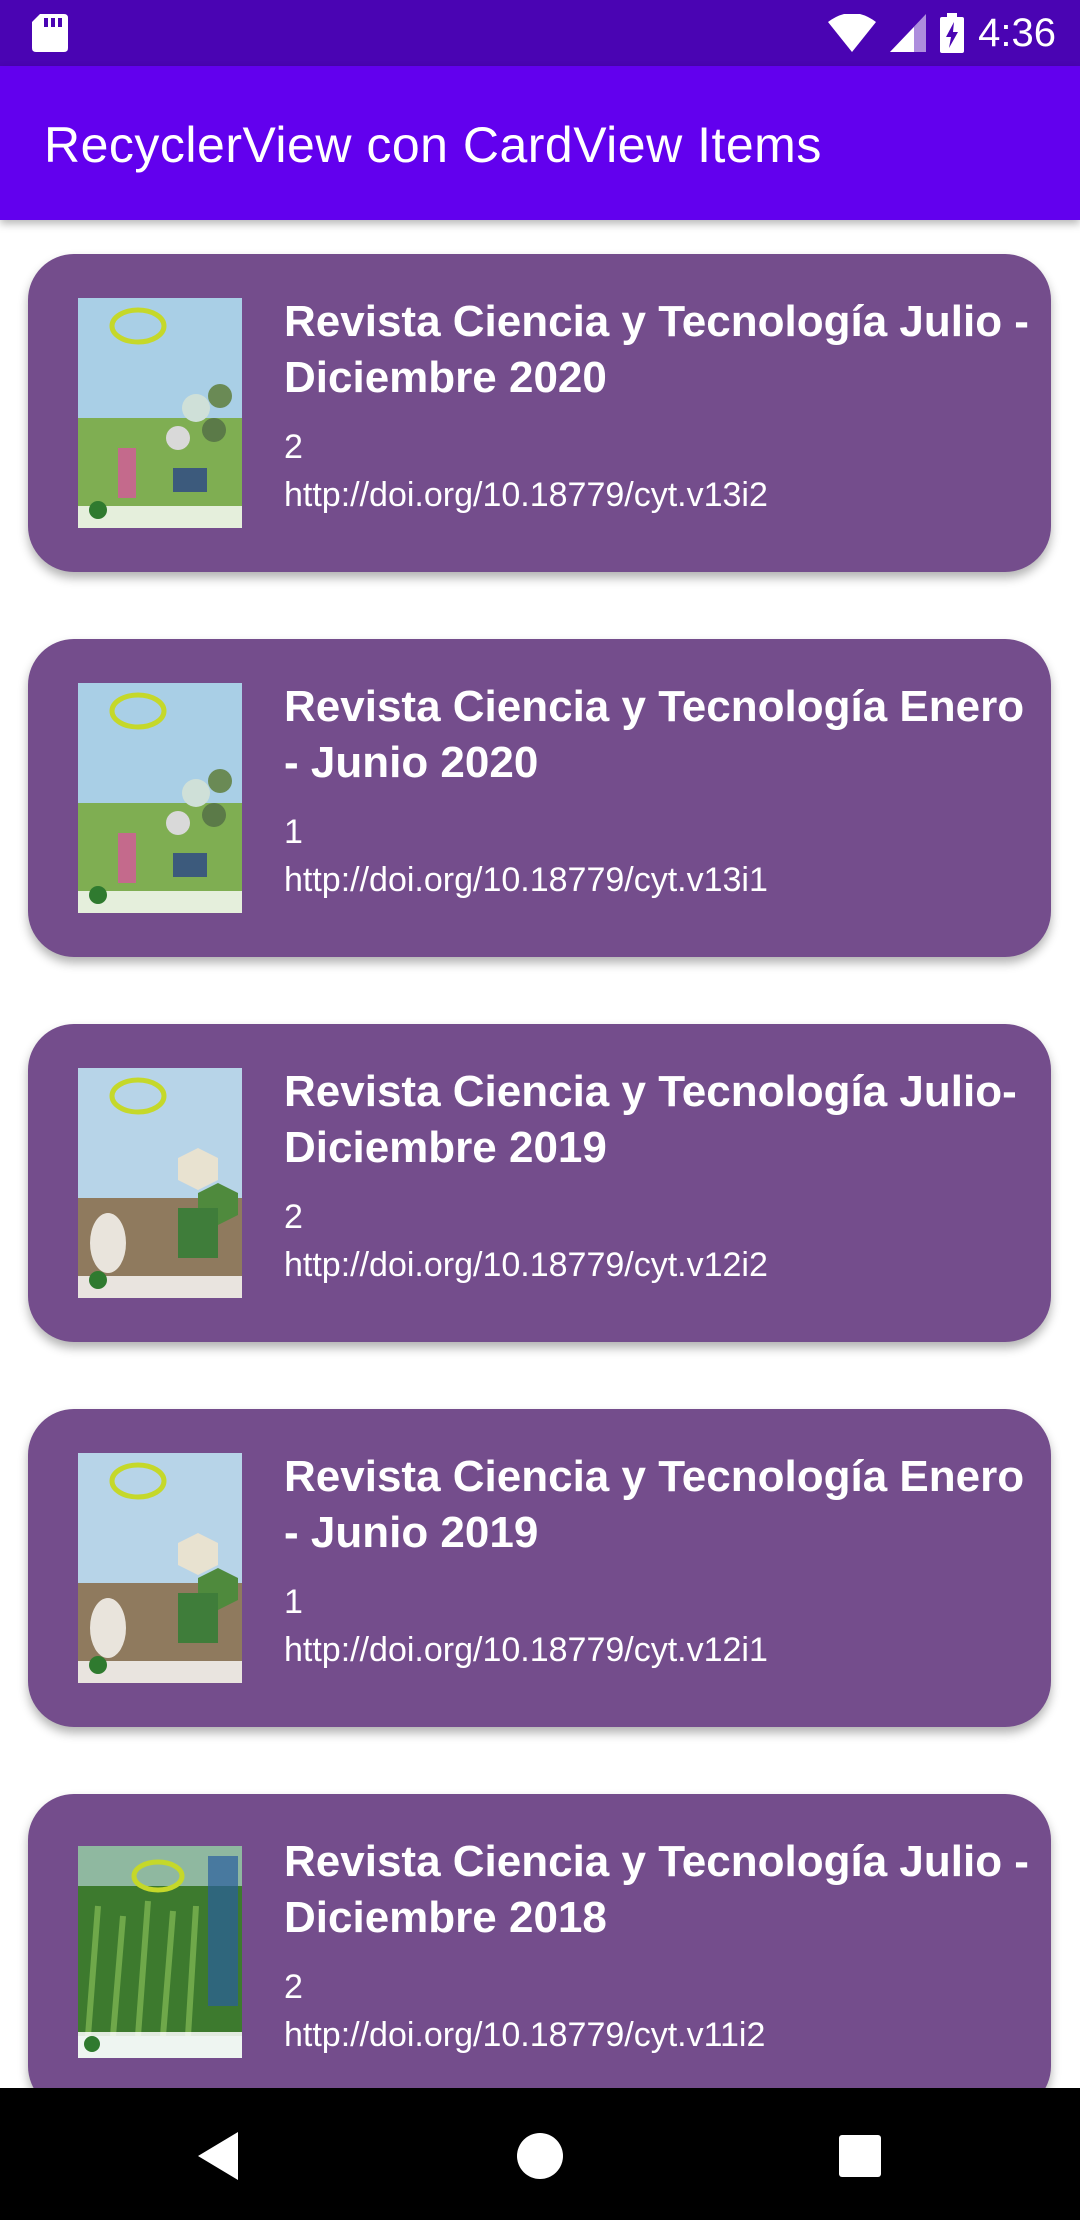 This screenshot has height=2220, width=1080. Describe the element at coordinates (860, 2156) in the screenshot. I see `recents-icon` at that location.